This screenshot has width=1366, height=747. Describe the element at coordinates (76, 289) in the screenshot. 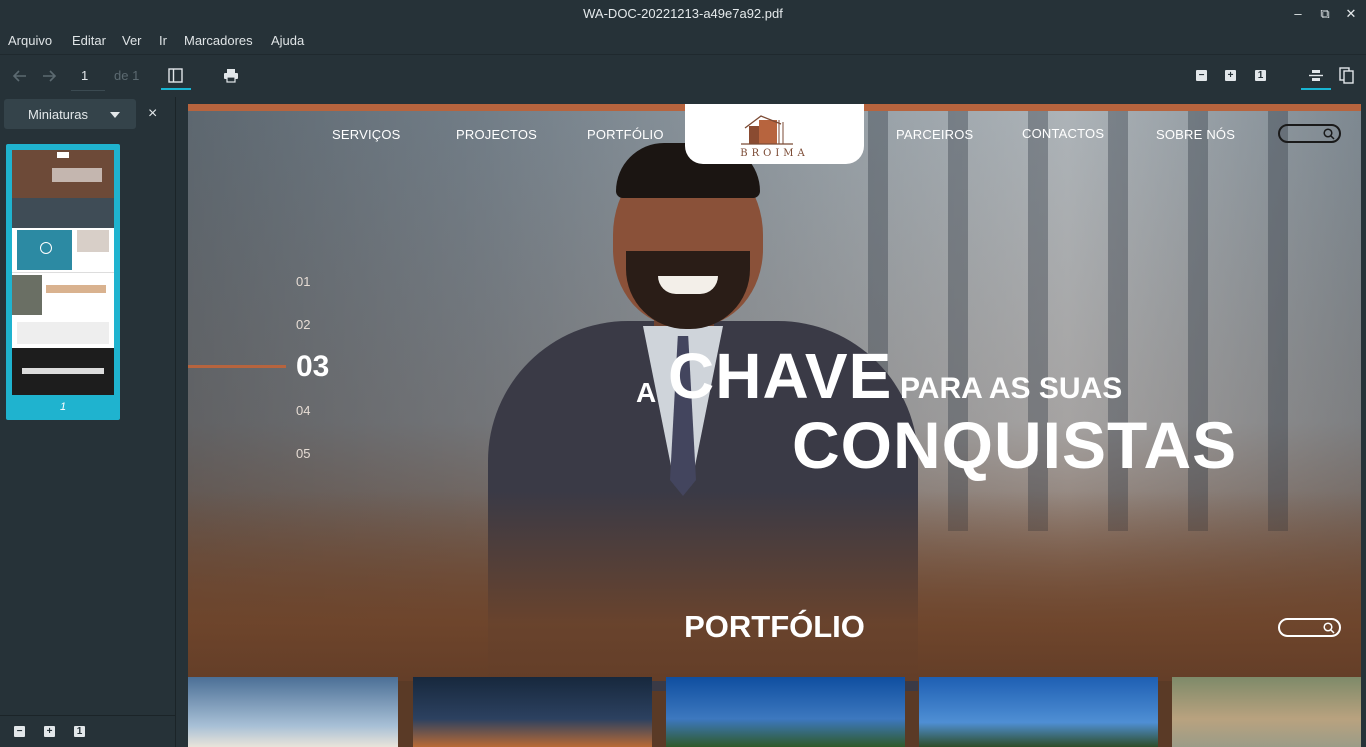

I see `thumb-icons-row` at that location.